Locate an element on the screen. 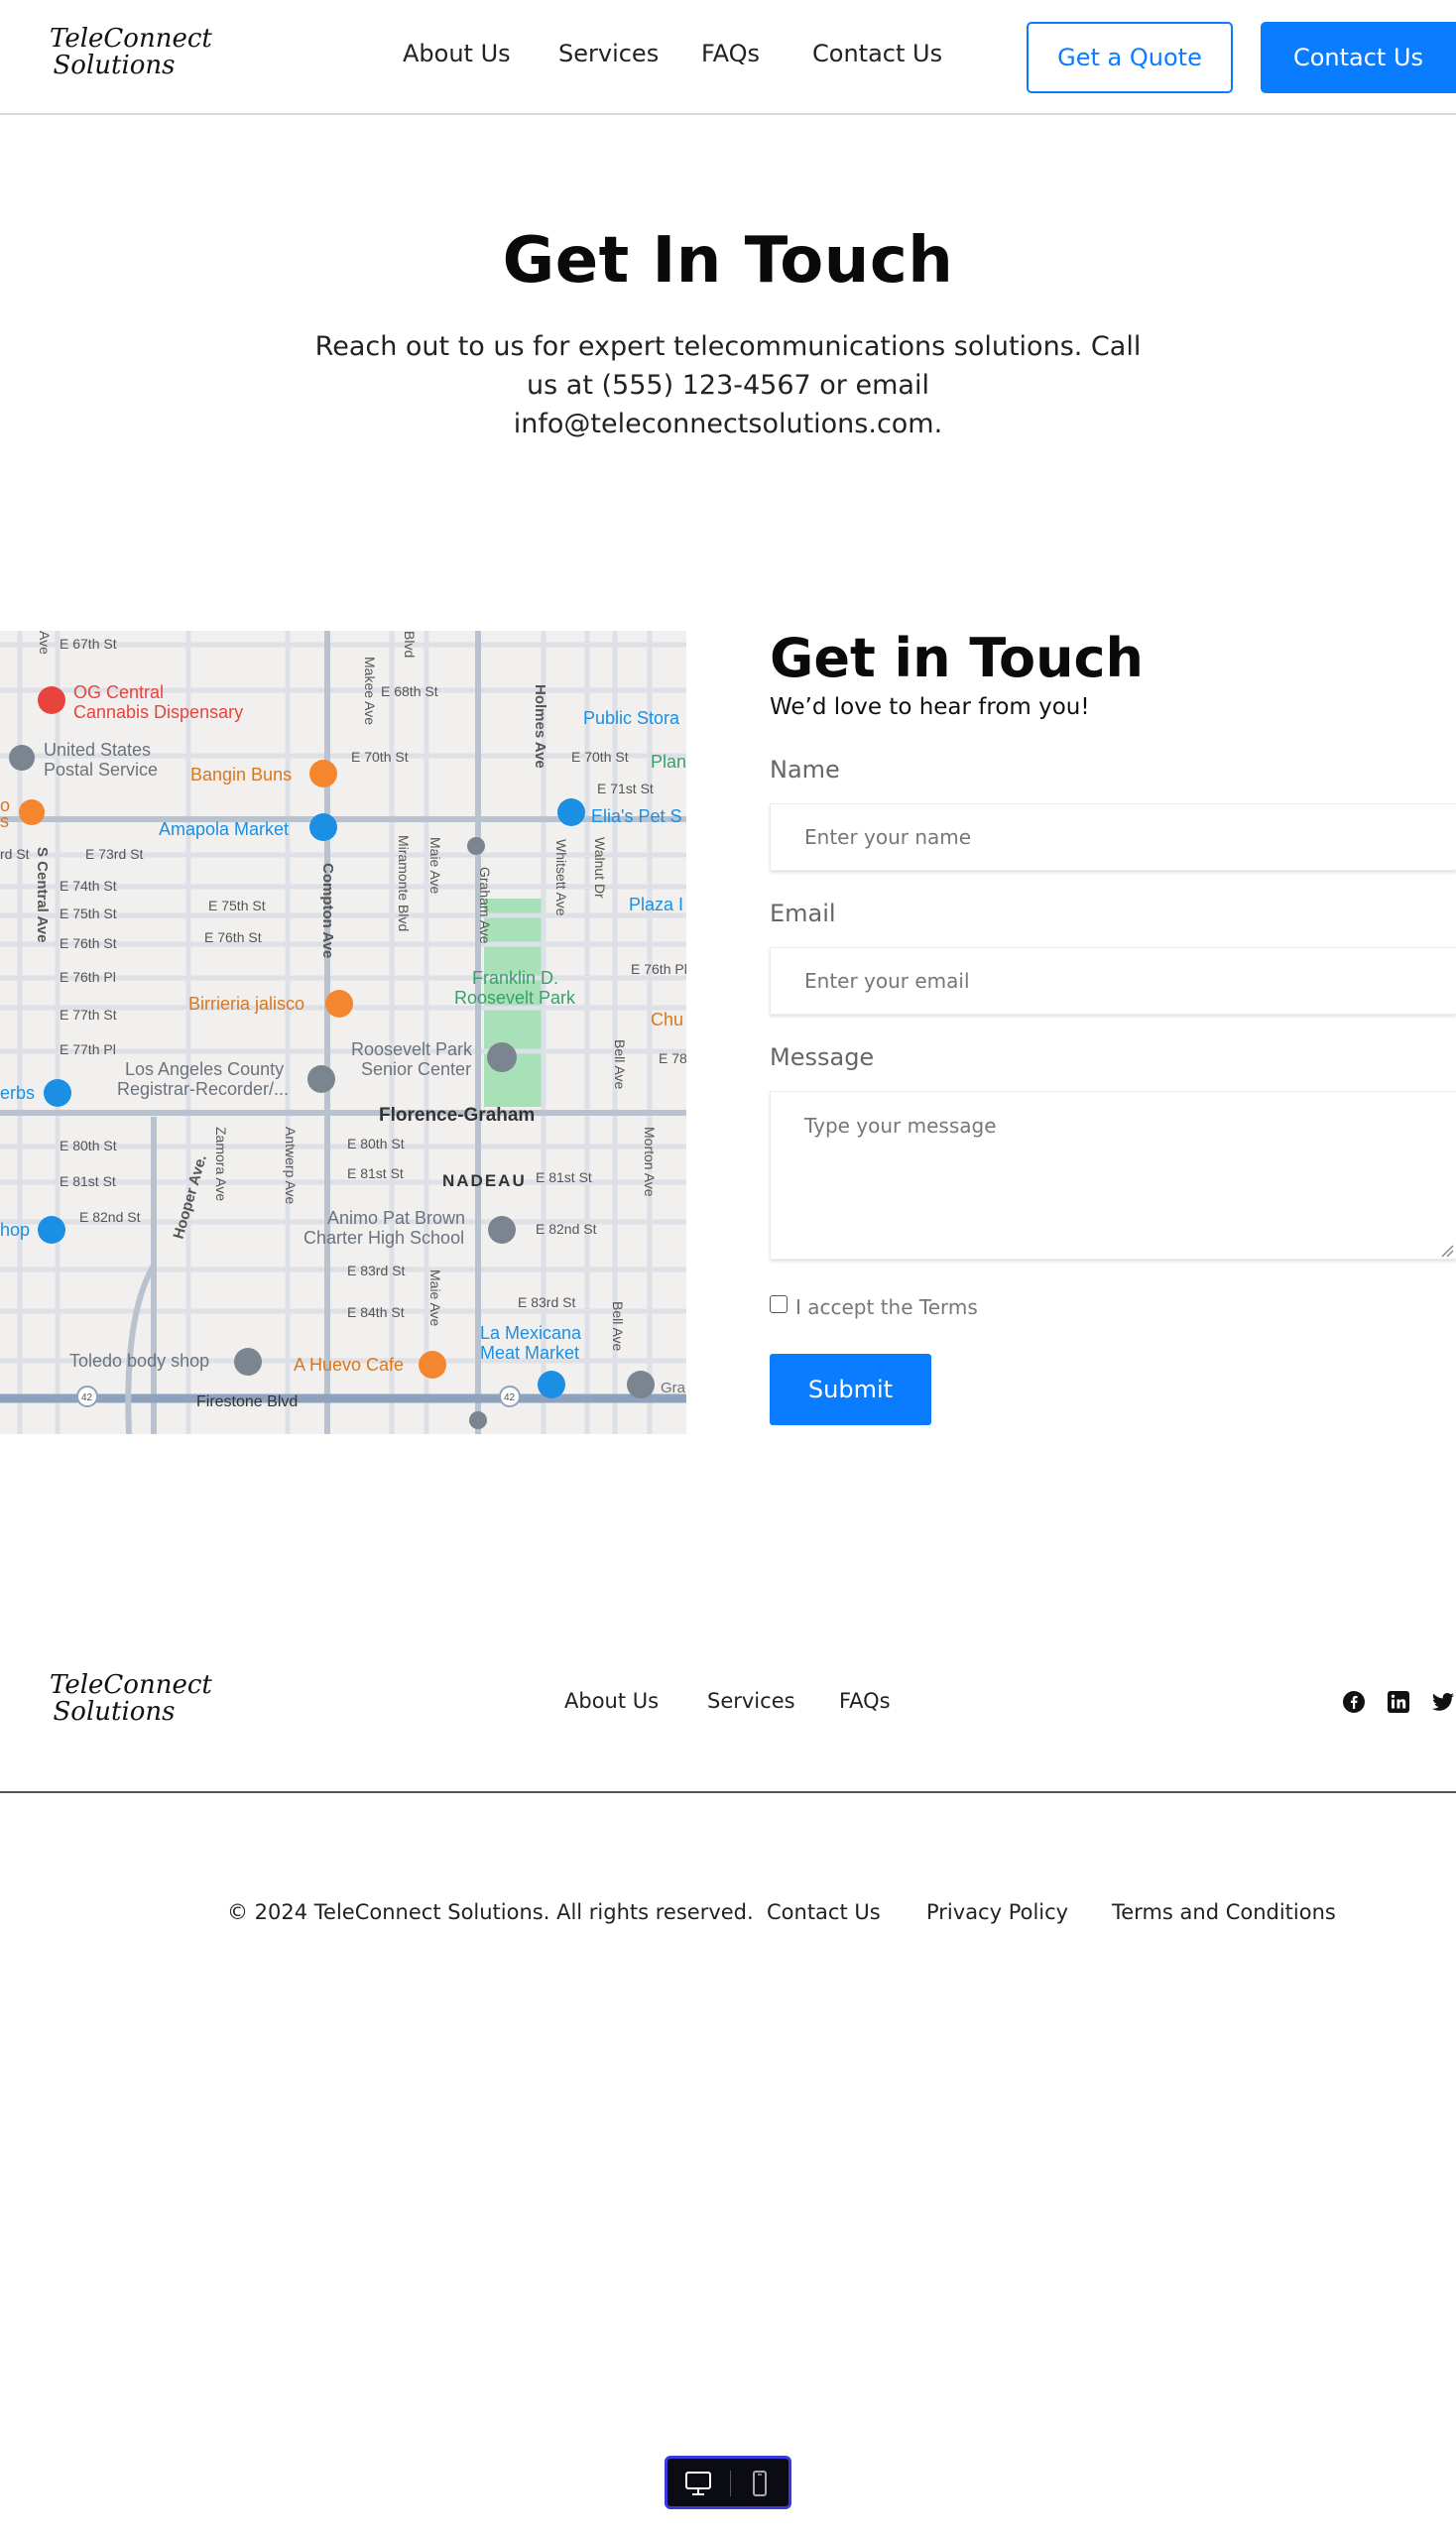 The image size is (1456, 2539). nav-services: Services is located at coordinates (608, 53).